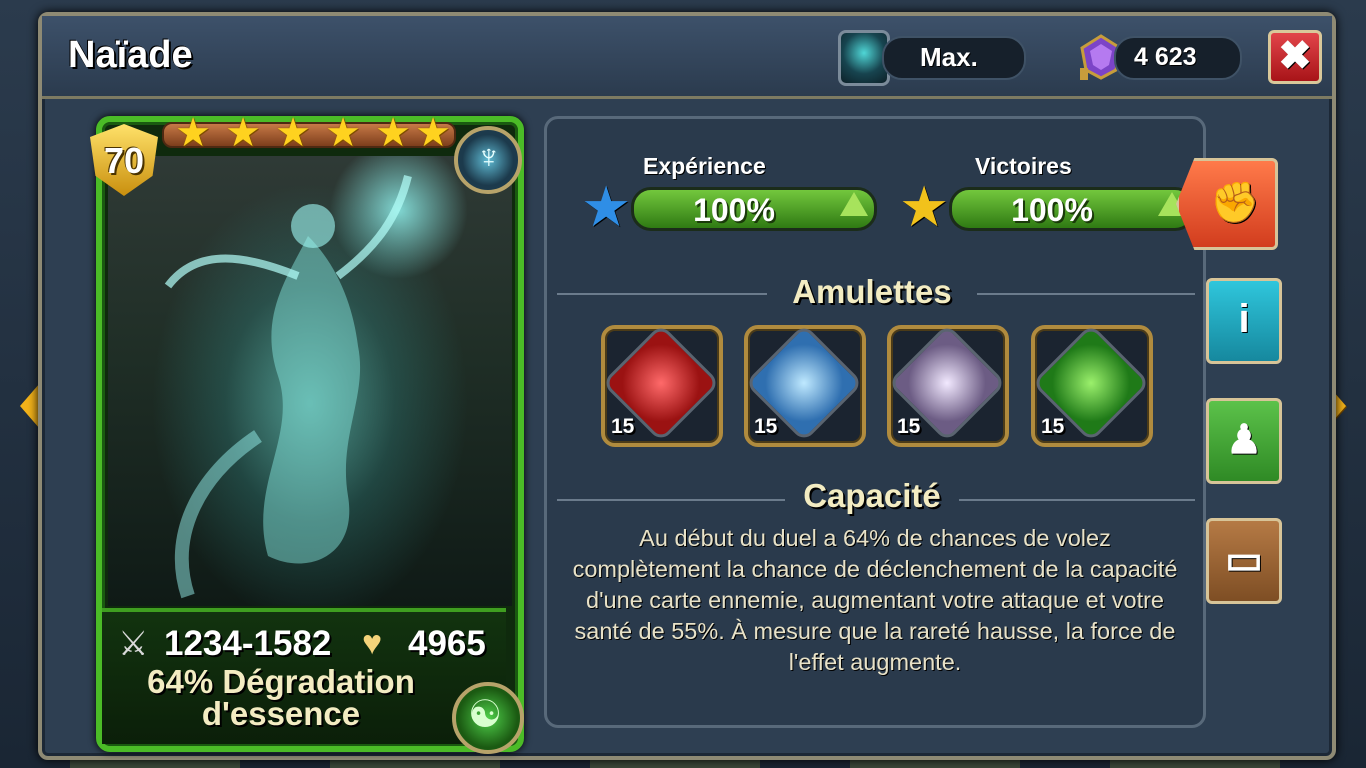 This screenshot has width=1366, height=768. I want to click on character-button: ♟, so click(1244, 441).